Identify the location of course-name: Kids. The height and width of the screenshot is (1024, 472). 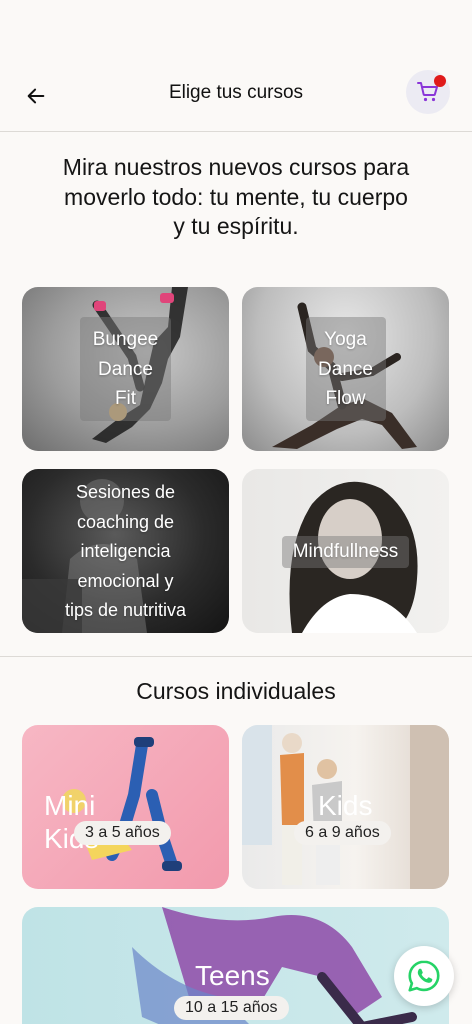
(345, 805).